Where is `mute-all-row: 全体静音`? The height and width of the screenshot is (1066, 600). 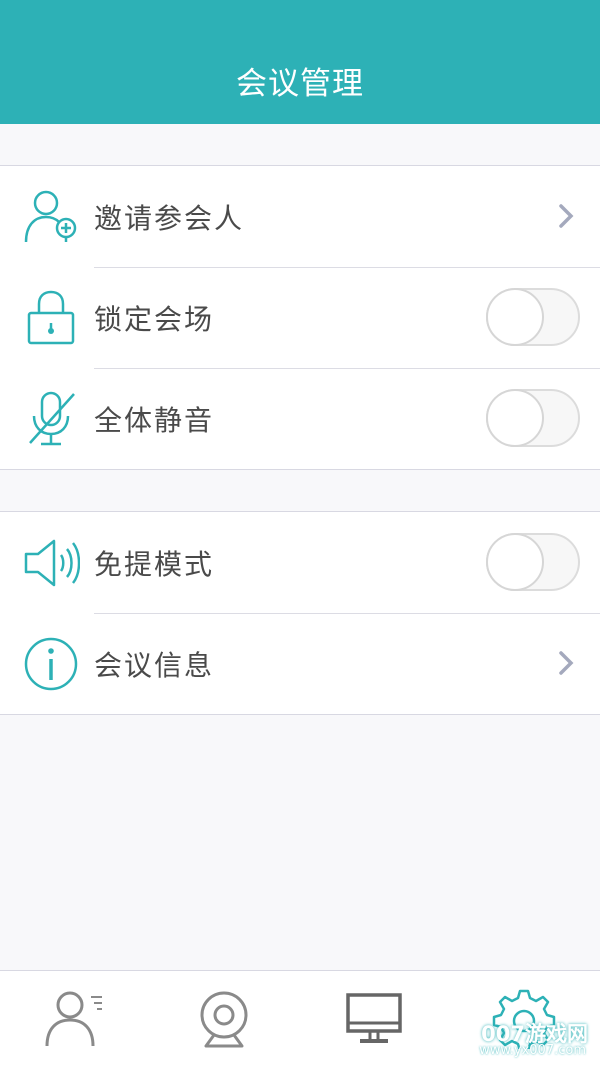 mute-all-row: 全体静音 is located at coordinates (300, 418).